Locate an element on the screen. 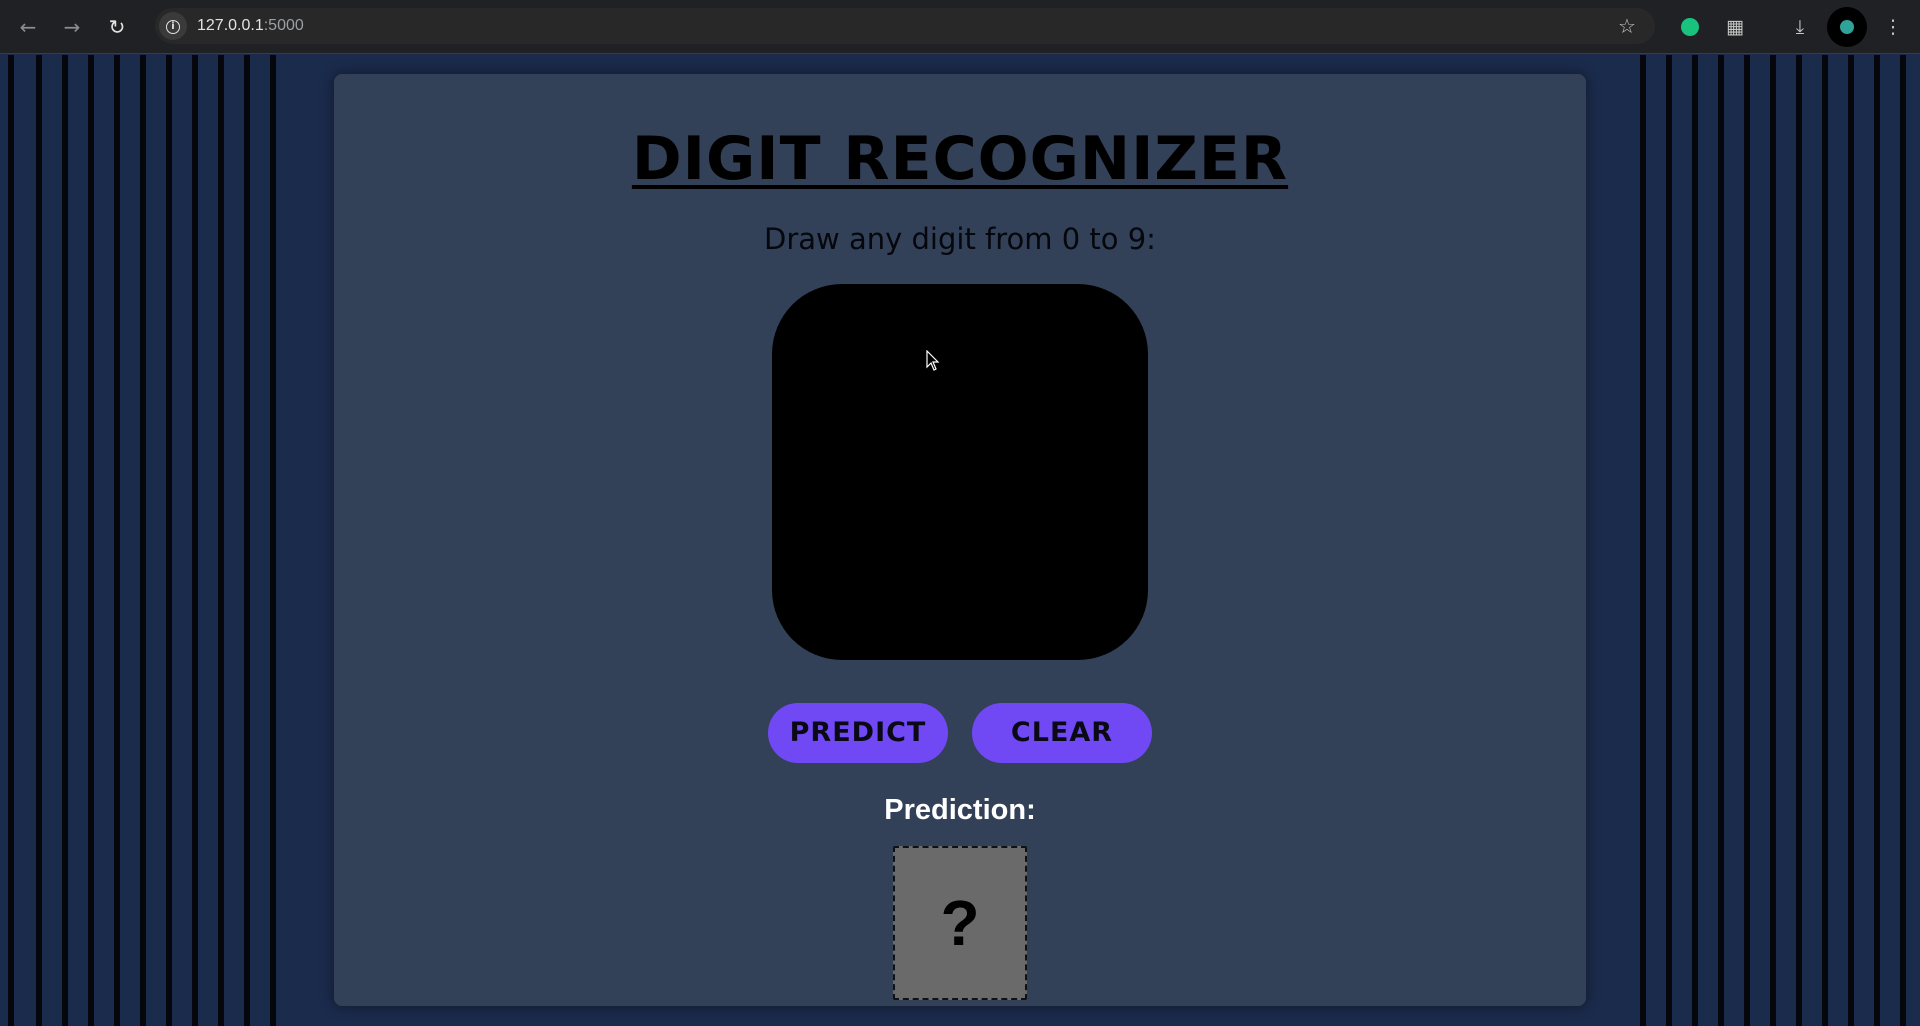  site-info-icon: i is located at coordinates (173, 26).